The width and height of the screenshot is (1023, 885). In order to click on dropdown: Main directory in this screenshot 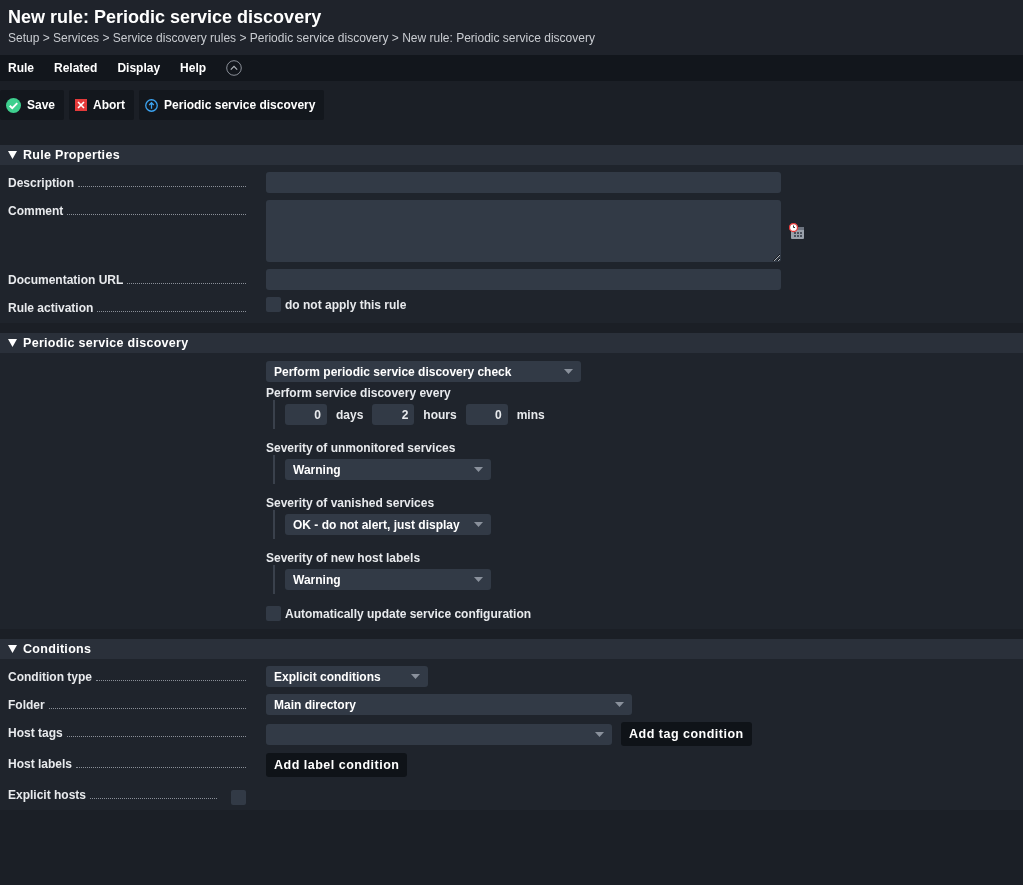, I will do `click(449, 704)`.